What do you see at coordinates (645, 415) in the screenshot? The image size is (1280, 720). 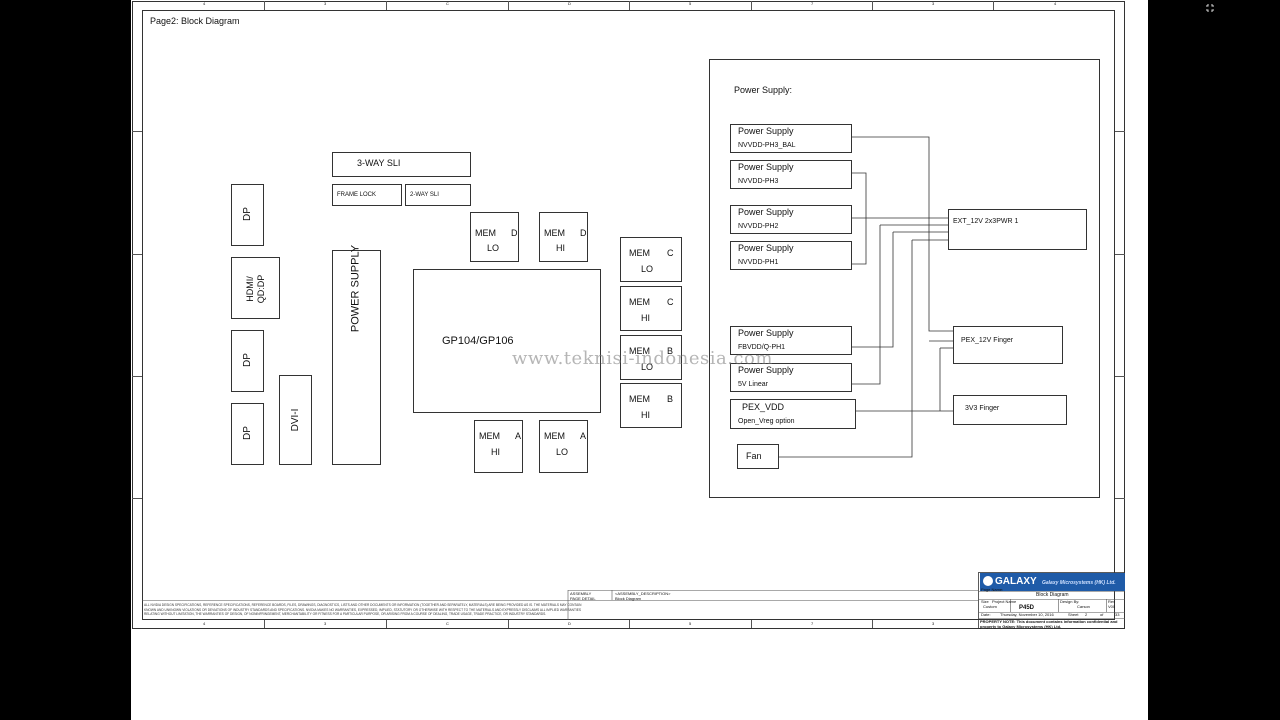 I see `mem-b-hi-position: HI` at bounding box center [645, 415].